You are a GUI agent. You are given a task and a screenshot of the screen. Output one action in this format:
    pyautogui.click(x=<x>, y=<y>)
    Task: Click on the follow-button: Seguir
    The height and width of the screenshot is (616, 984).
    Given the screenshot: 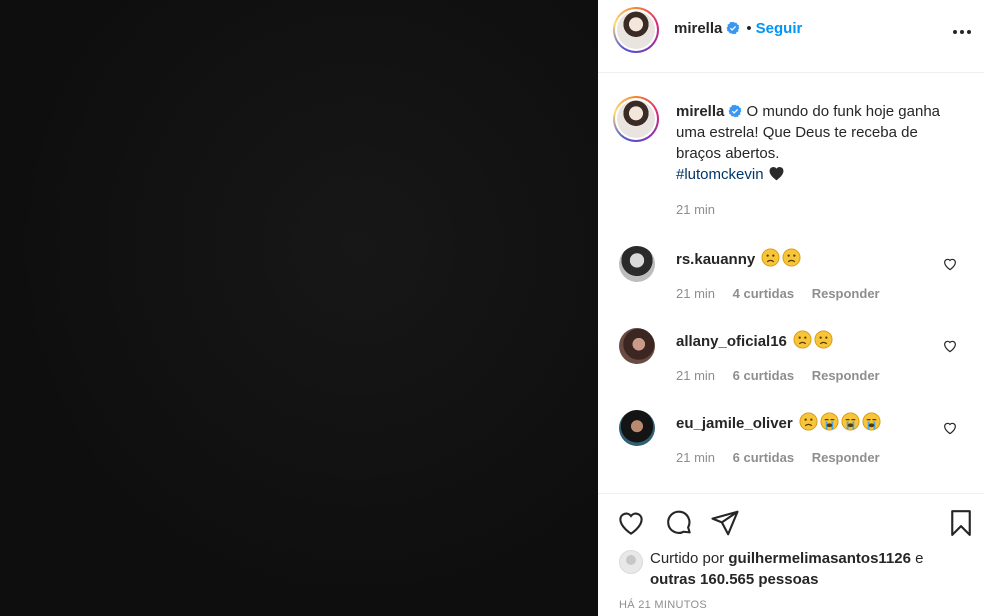 What is the action you would take?
    pyautogui.click(x=779, y=28)
    